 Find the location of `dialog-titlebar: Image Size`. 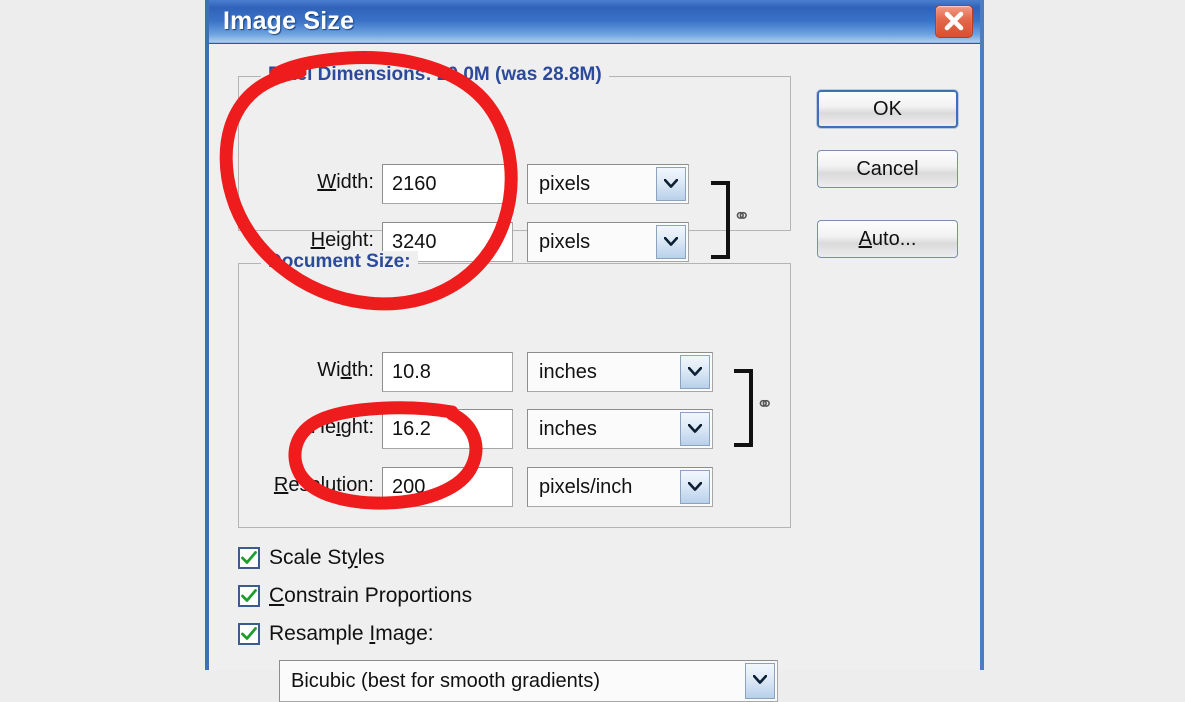

dialog-titlebar: Image Size is located at coordinates (594, 22).